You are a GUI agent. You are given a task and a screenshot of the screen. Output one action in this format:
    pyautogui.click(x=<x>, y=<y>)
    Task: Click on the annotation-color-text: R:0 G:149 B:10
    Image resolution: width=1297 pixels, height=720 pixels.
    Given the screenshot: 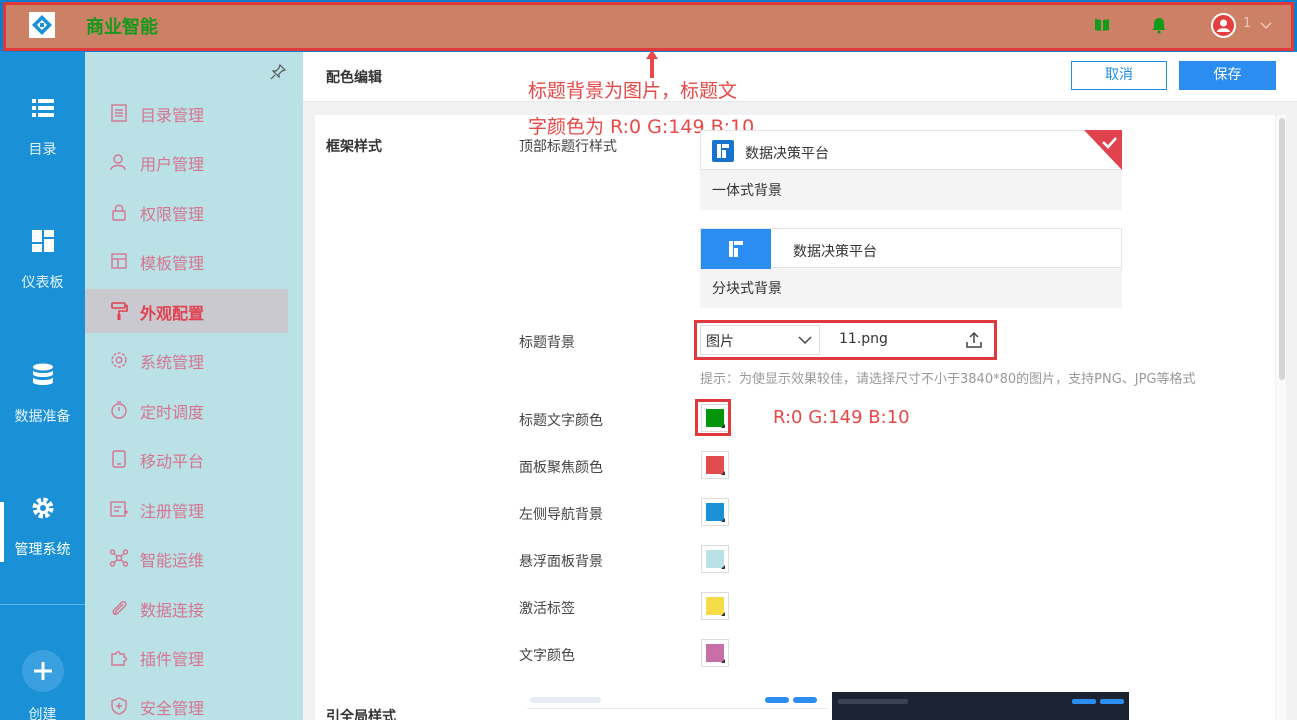 What is the action you would take?
    pyautogui.click(x=841, y=417)
    